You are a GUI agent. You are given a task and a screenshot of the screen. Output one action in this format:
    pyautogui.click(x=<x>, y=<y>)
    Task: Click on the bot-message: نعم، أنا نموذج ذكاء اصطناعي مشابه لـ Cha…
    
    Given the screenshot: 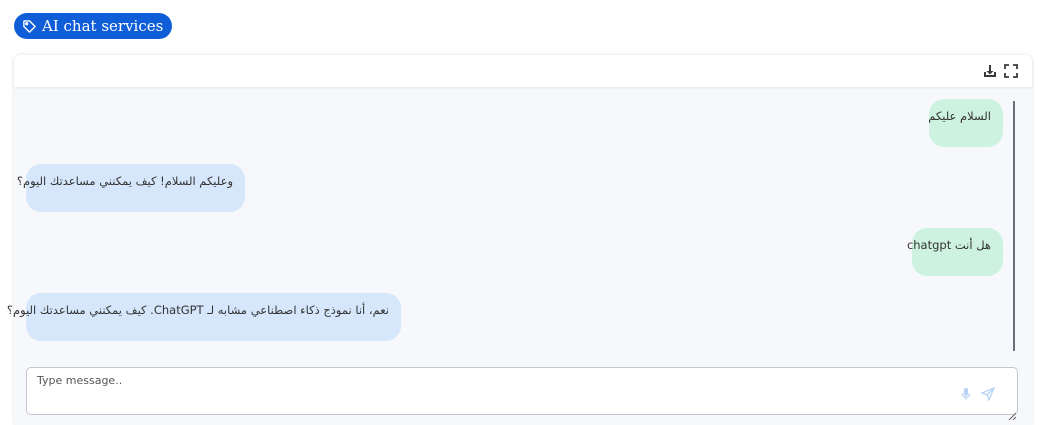 What is the action you would take?
    pyautogui.click(x=204, y=317)
    